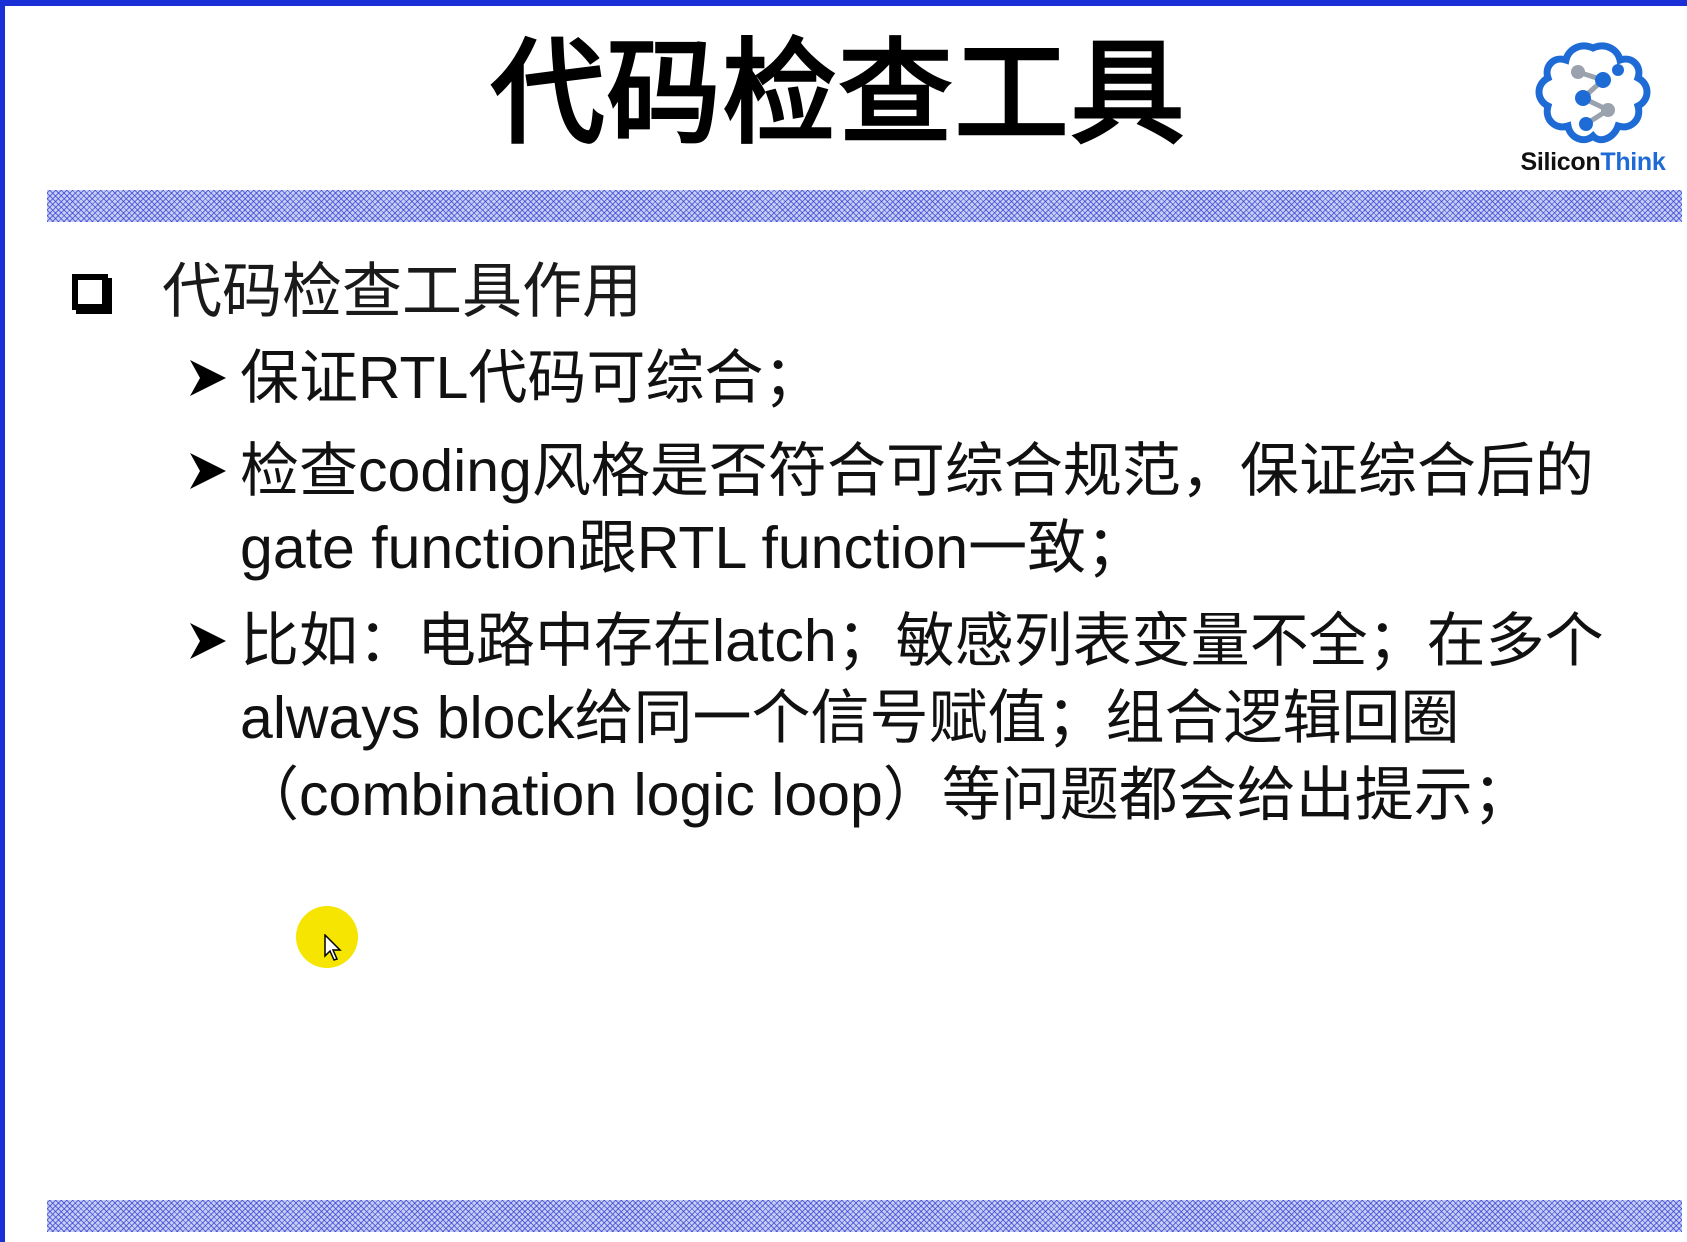 This screenshot has width=1687, height=1242. I want to click on slide-frame-left, so click(2, 621).